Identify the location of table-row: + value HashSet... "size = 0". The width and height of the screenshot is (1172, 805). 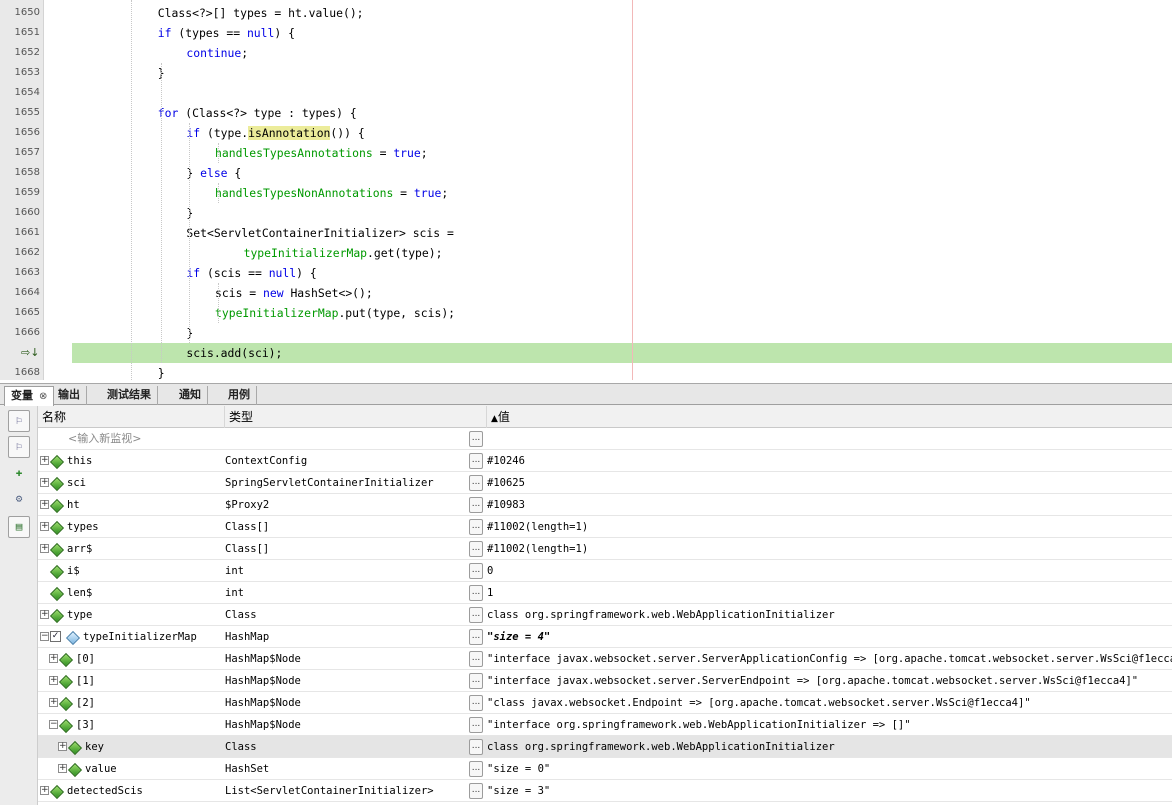
(605, 769).